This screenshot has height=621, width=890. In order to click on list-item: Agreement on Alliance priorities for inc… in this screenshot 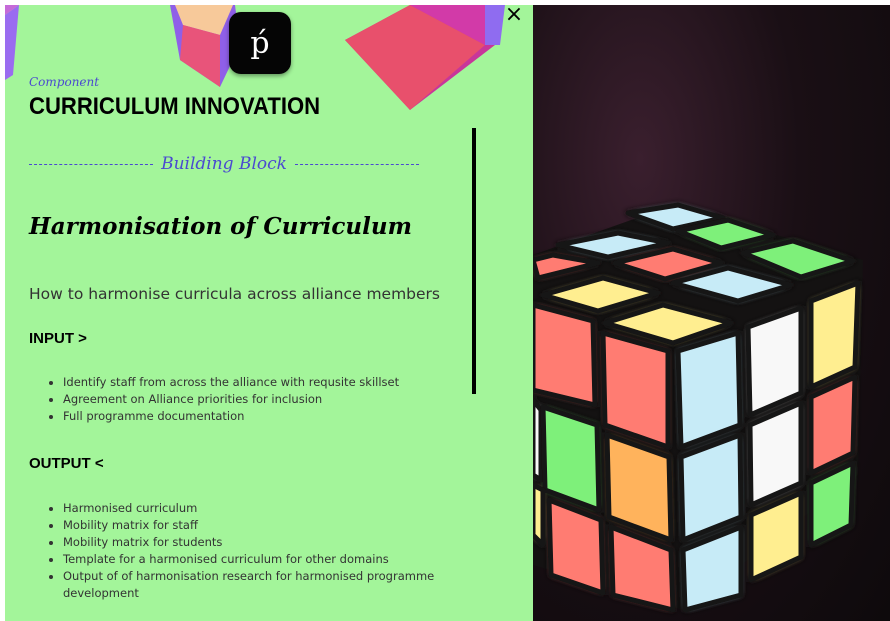, I will do `click(273, 399)`.